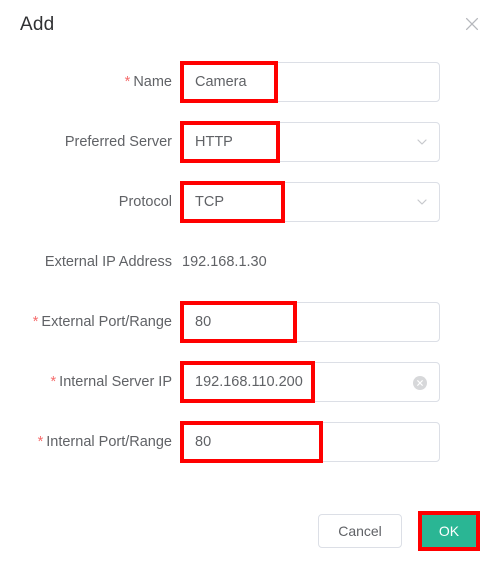 This screenshot has width=500, height=576. What do you see at coordinates (152, 82) in the screenshot?
I see `form-label-text: Name` at bounding box center [152, 82].